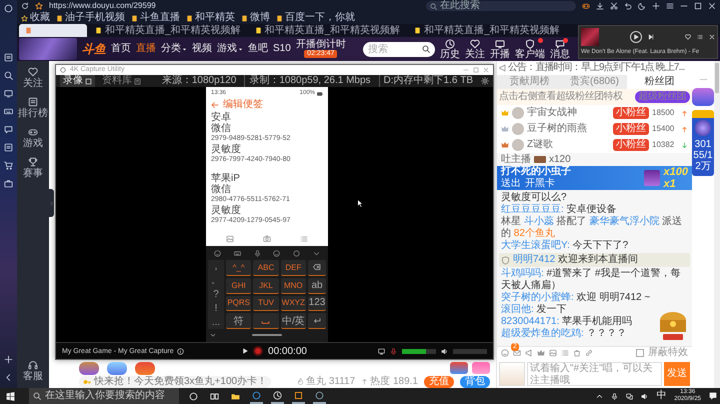  Describe the element at coordinates (293, 321) in the screenshot. I see `keyboard-key: 中/英` at that location.